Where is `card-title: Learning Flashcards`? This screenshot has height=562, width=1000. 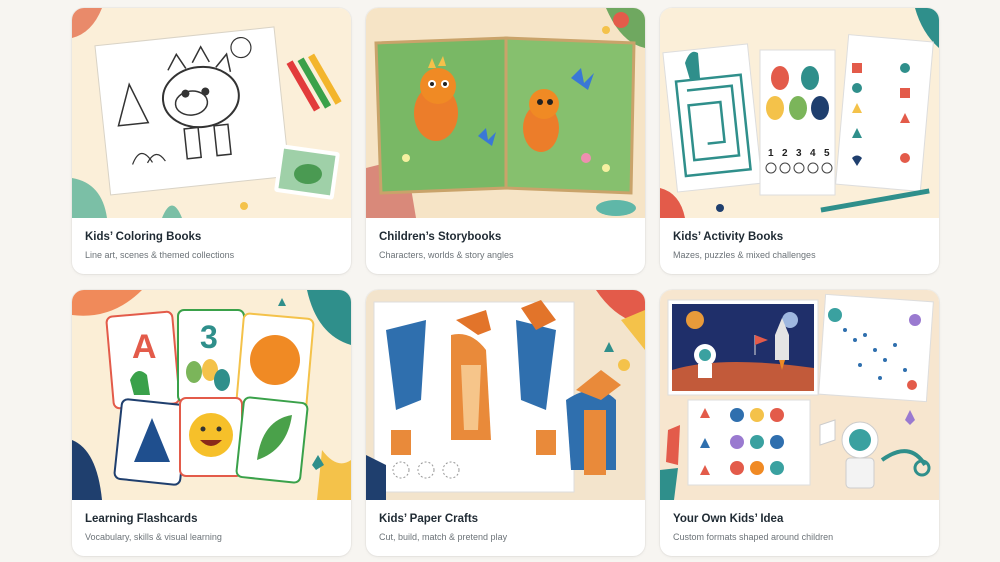 card-title: Learning Flashcards is located at coordinates (141, 519).